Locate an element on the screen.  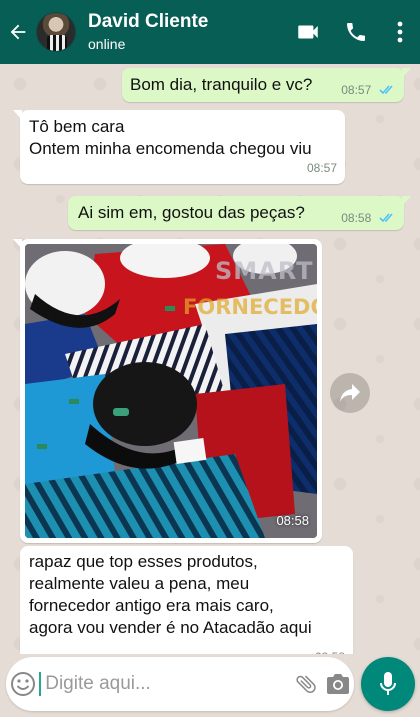
menu-button is located at coordinates (400, 32).